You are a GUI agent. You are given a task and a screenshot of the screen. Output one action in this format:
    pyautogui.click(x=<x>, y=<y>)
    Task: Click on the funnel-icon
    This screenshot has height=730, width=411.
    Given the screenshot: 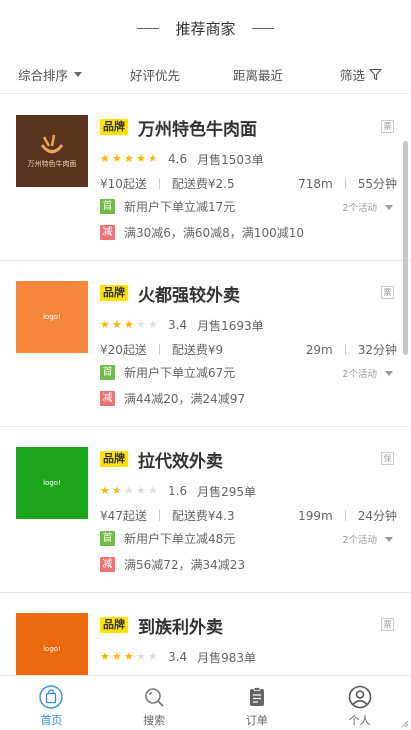 What is the action you would take?
    pyautogui.click(x=375, y=74)
    